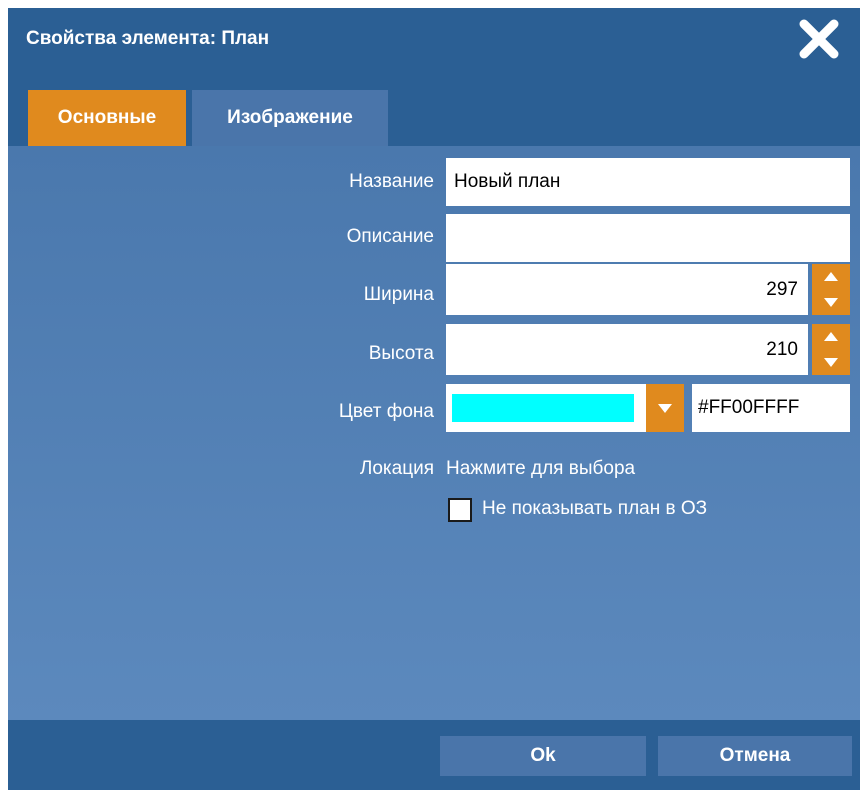 The height and width of the screenshot is (790, 868). What do you see at coordinates (401, 353) in the screenshot?
I see `height-label: Высота` at bounding box center [401, 353].